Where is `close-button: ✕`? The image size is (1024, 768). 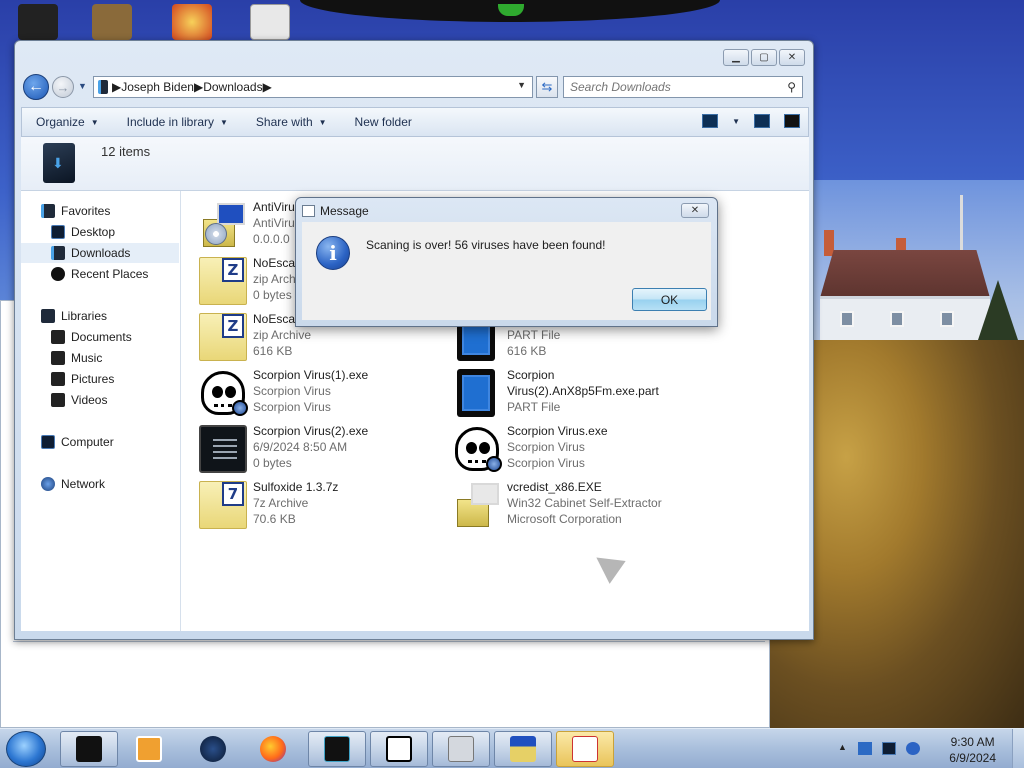 close-button: ✕ is located at coordinates (792, 57).